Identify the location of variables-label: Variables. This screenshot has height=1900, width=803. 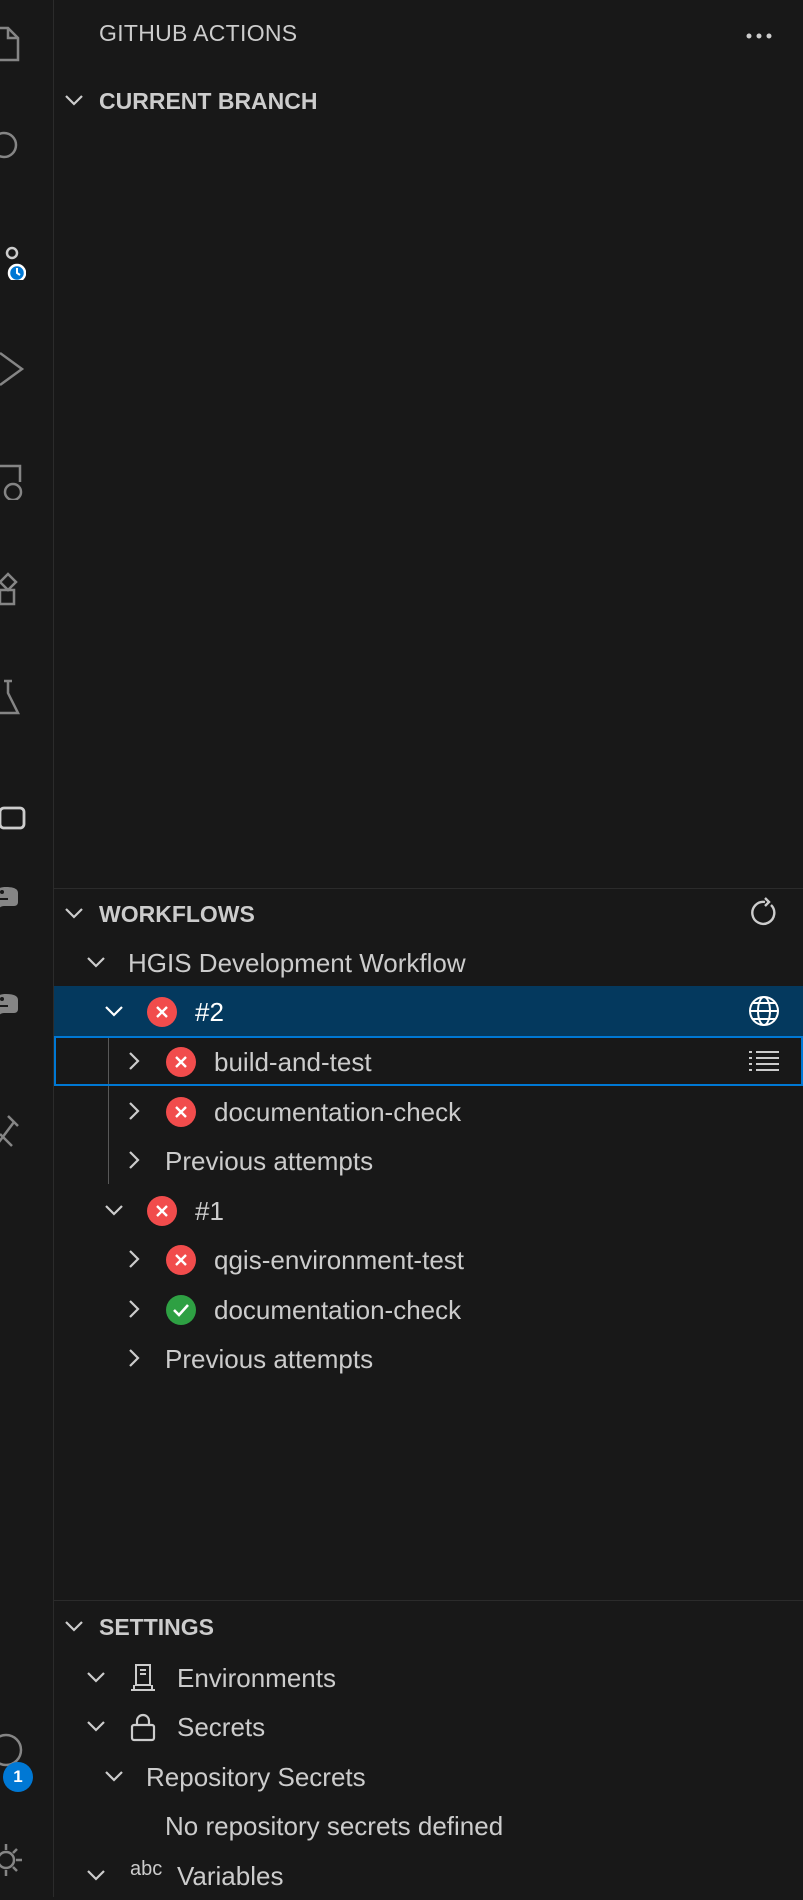
(230, 1876).